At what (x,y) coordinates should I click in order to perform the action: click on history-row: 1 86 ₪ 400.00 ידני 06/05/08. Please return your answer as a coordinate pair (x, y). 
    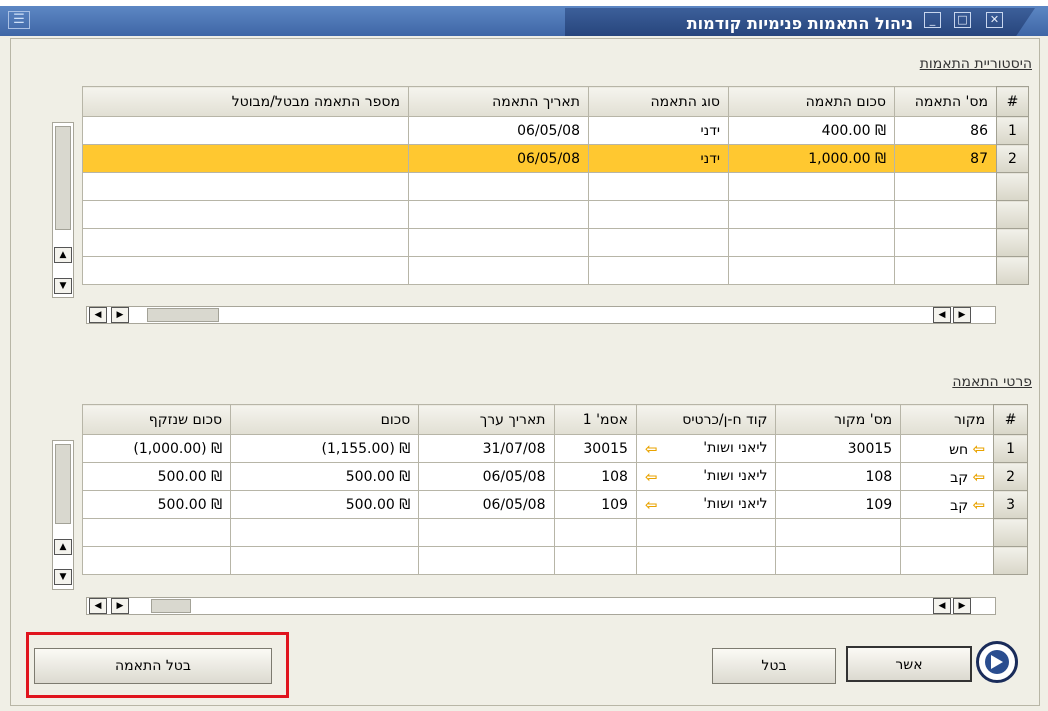
    Looking at the image, I should click on (555, 130).